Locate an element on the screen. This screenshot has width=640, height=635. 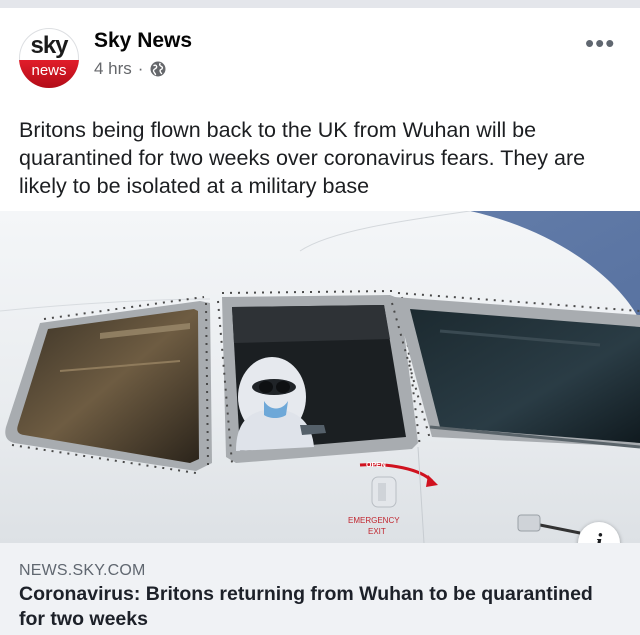
open-label: OPEN is located at coordinates (376, 465).